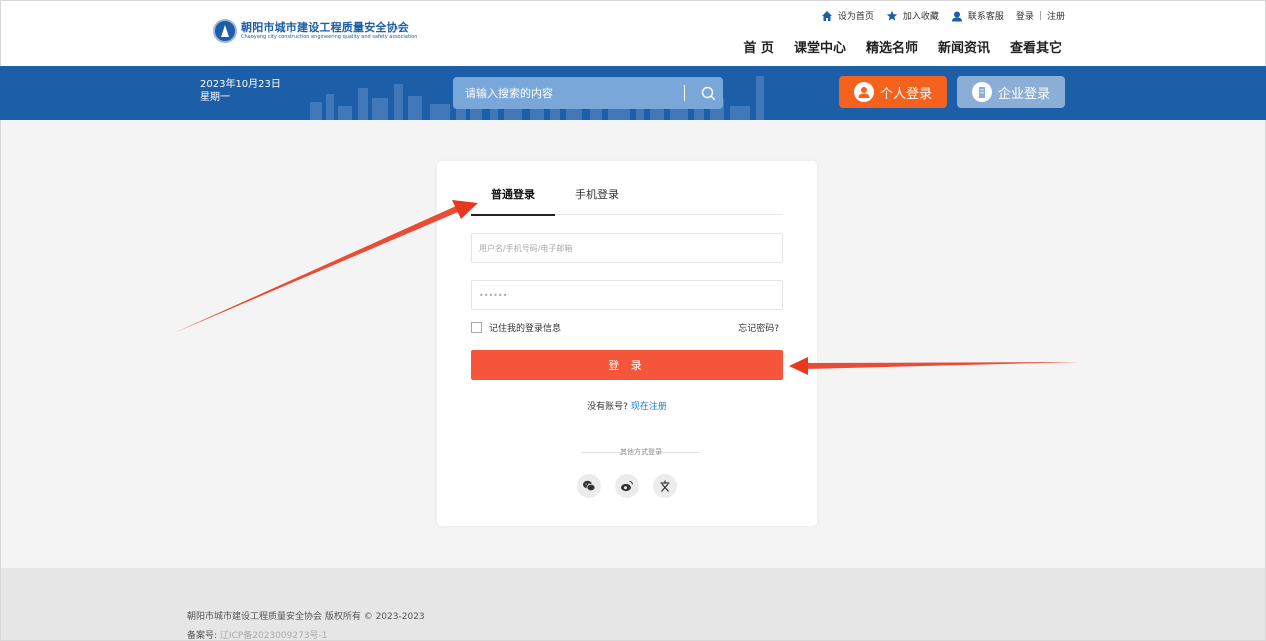 Image resolution: width=1266 pixels, height=641 pixels. I want to click on user-avatar-icon, so click(863, 92).